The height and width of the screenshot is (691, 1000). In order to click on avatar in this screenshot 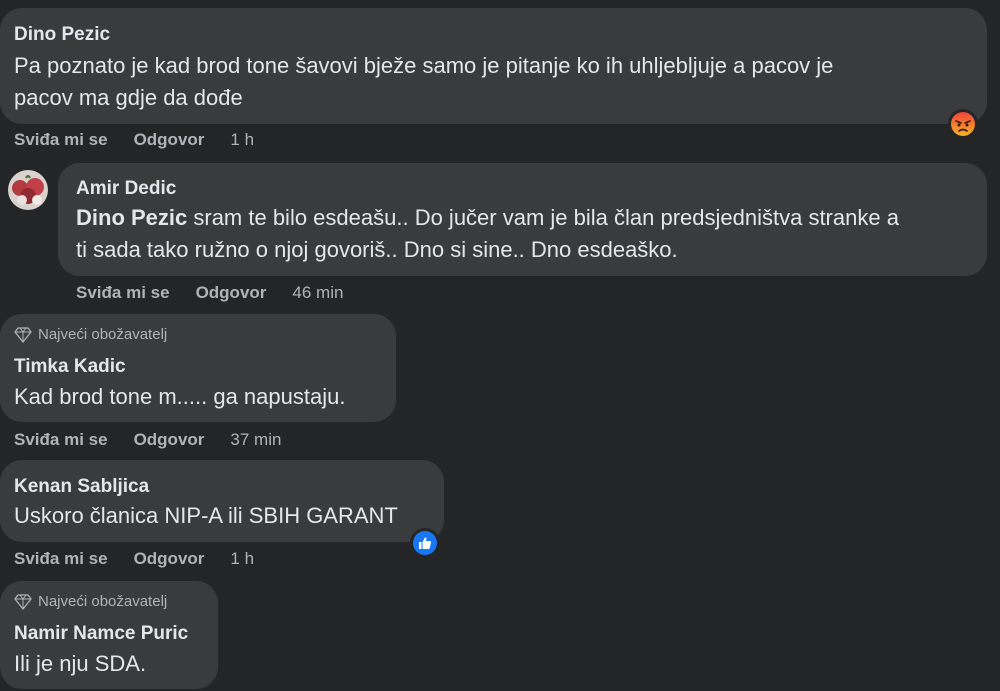, I will do `click(28, 190)`.